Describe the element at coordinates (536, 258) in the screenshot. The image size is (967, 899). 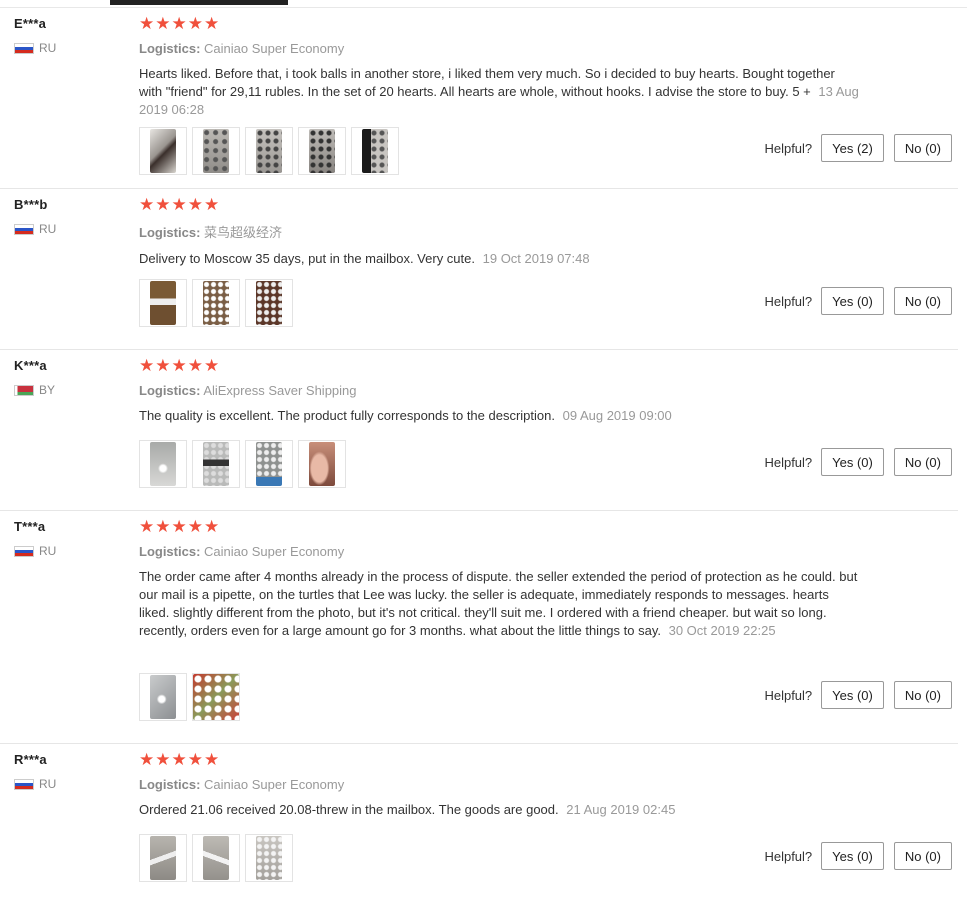
I see `review-date: 19 Oct 2019 07:48` at that location.